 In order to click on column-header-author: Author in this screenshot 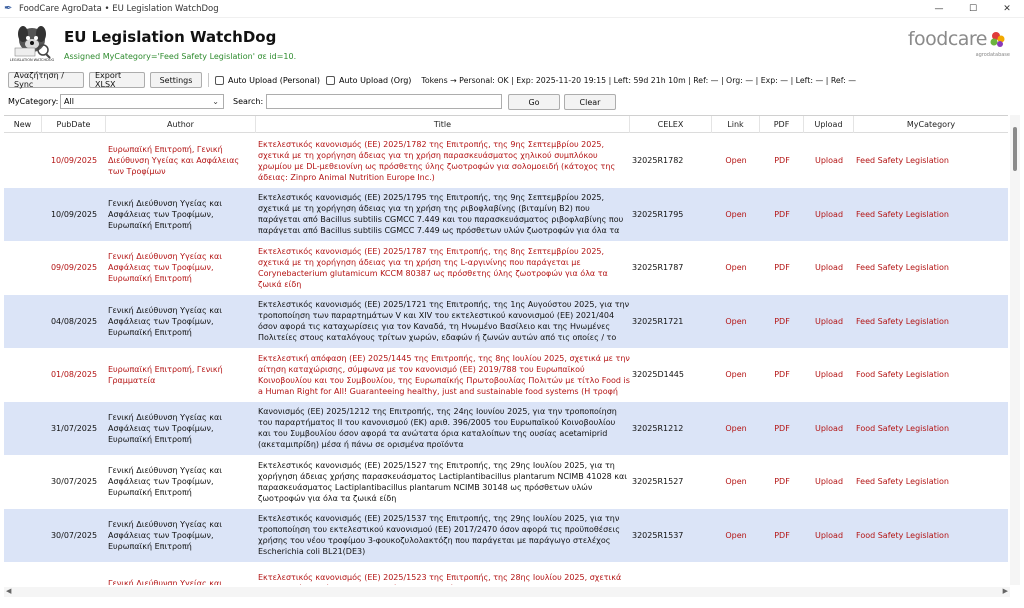, I will do `click(181, 124)`.